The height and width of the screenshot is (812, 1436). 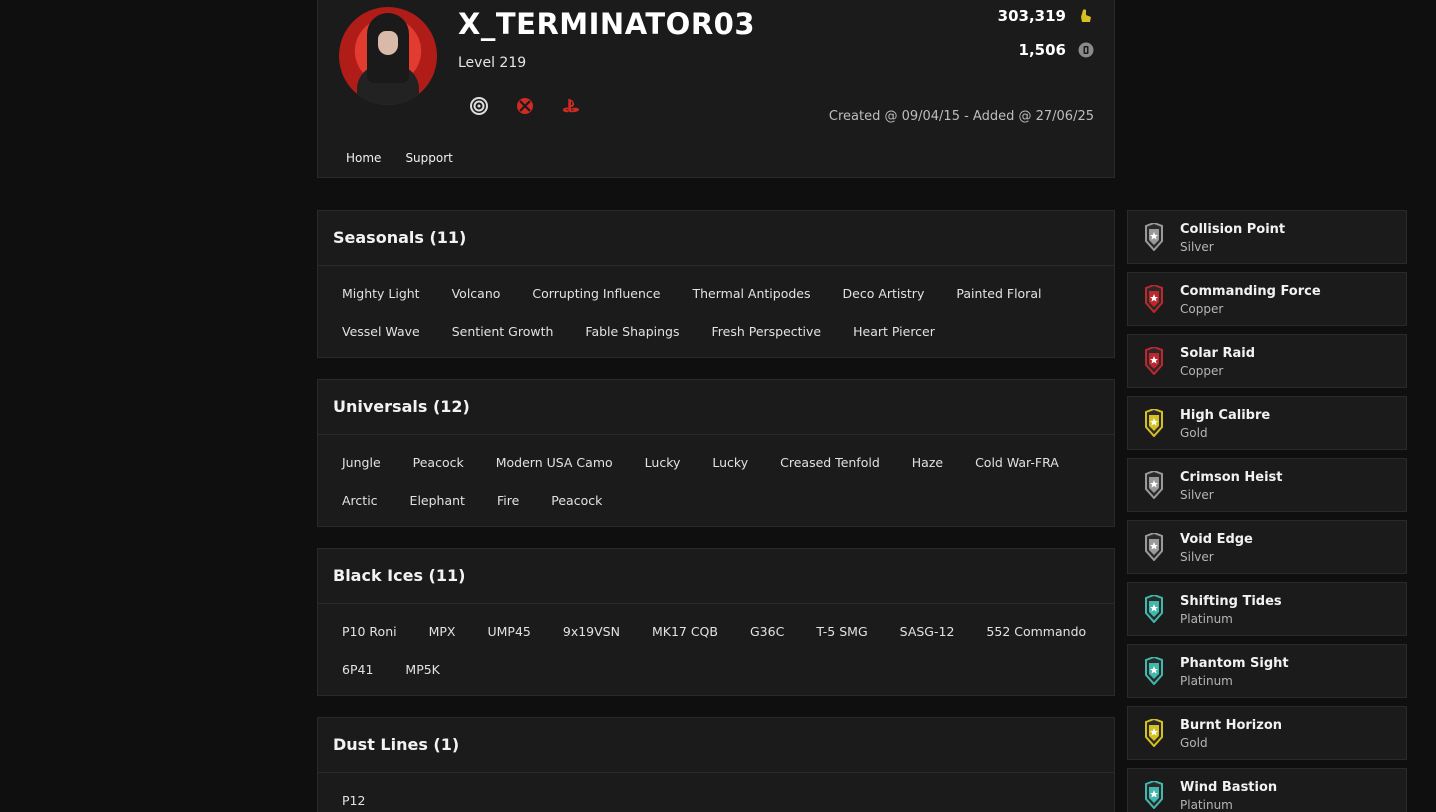 What do you see at coordinates (632, 331) in the screenshot?
I see `item-chip: Fable Shapings` at bounding box center [632, 331].